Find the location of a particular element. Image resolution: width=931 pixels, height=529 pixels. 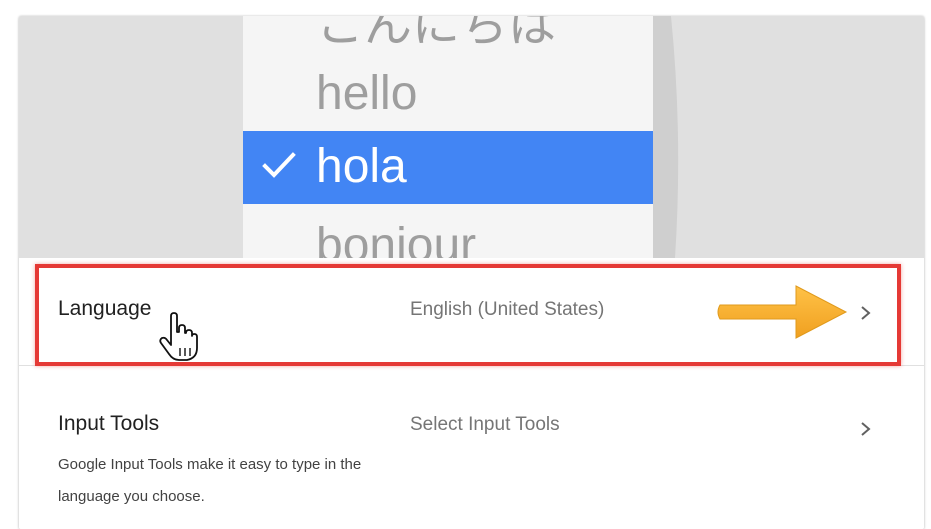

word-selected-label: hola is located at coordinates (361, 166).